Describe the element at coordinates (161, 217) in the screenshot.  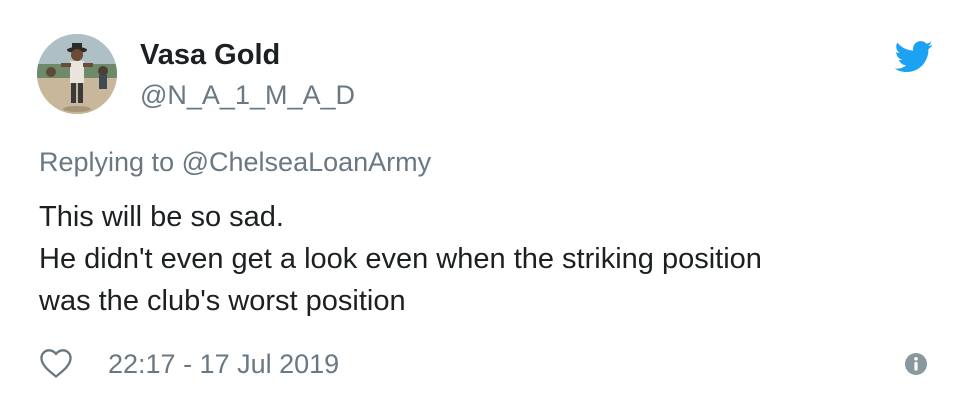
I see `tweet-text-line: This will be so sad.` at that location.